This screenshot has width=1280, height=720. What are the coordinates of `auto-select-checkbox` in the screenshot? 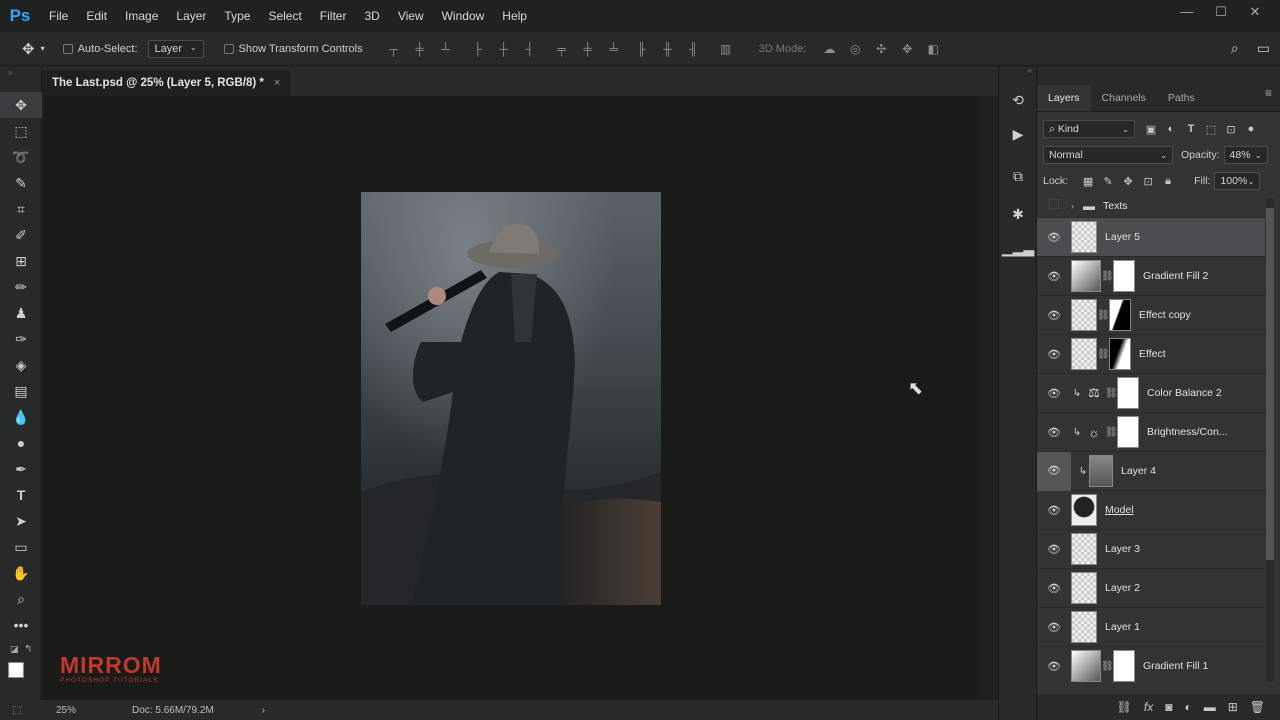 It's located at (67, 48).